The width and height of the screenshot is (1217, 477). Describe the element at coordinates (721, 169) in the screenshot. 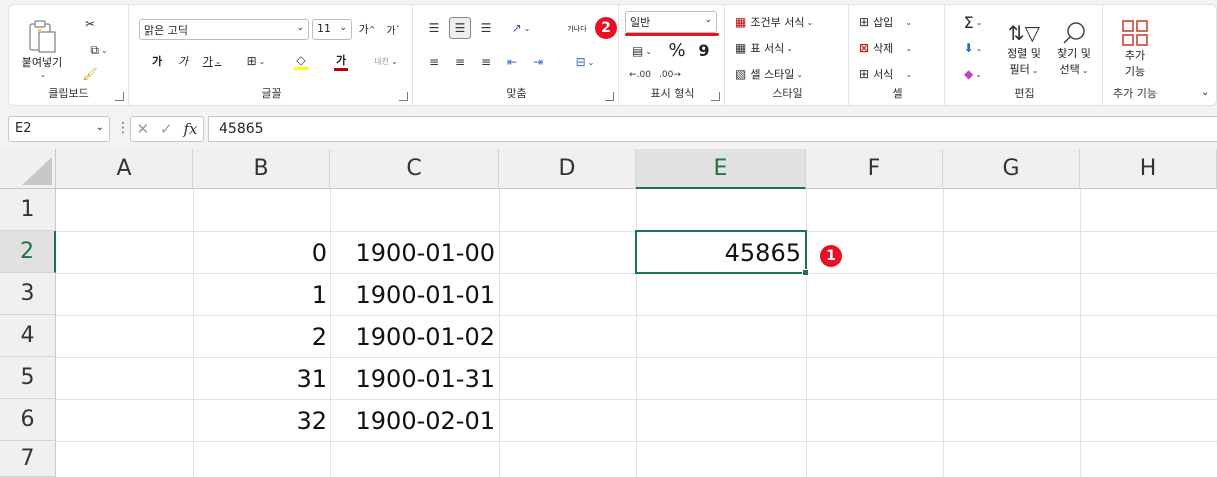

I see `column-header-e: E` at that location.